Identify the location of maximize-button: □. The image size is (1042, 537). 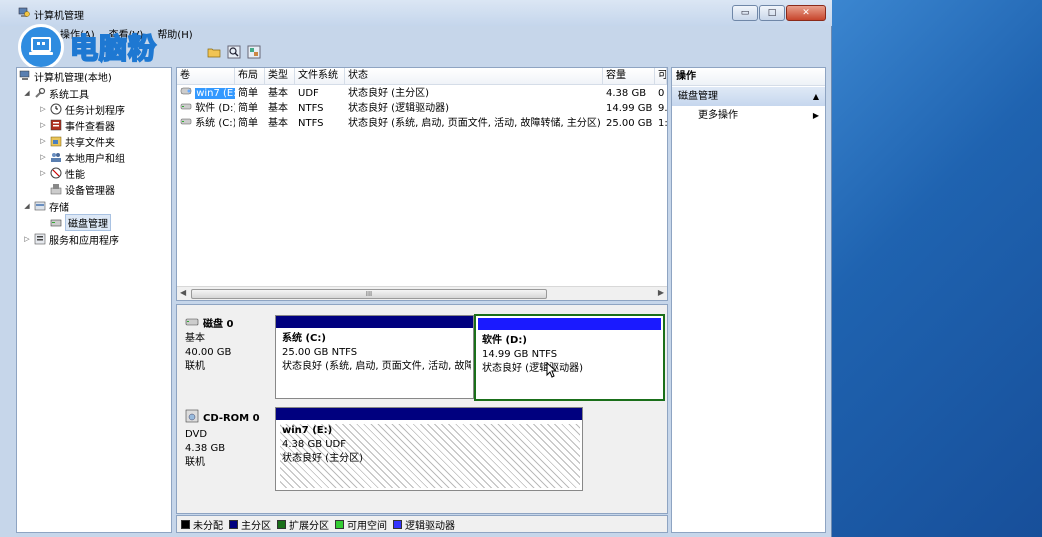
(772, 13).